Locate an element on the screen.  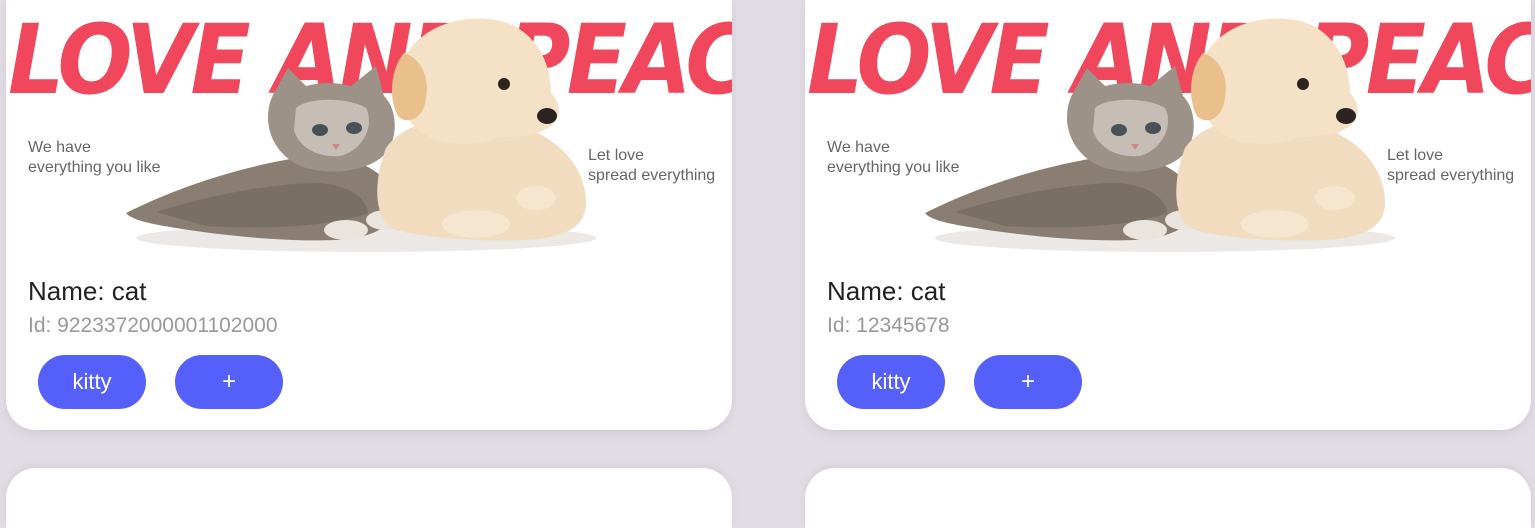
pet-id: Id: 12345678 is located at coordinates (888, 325).